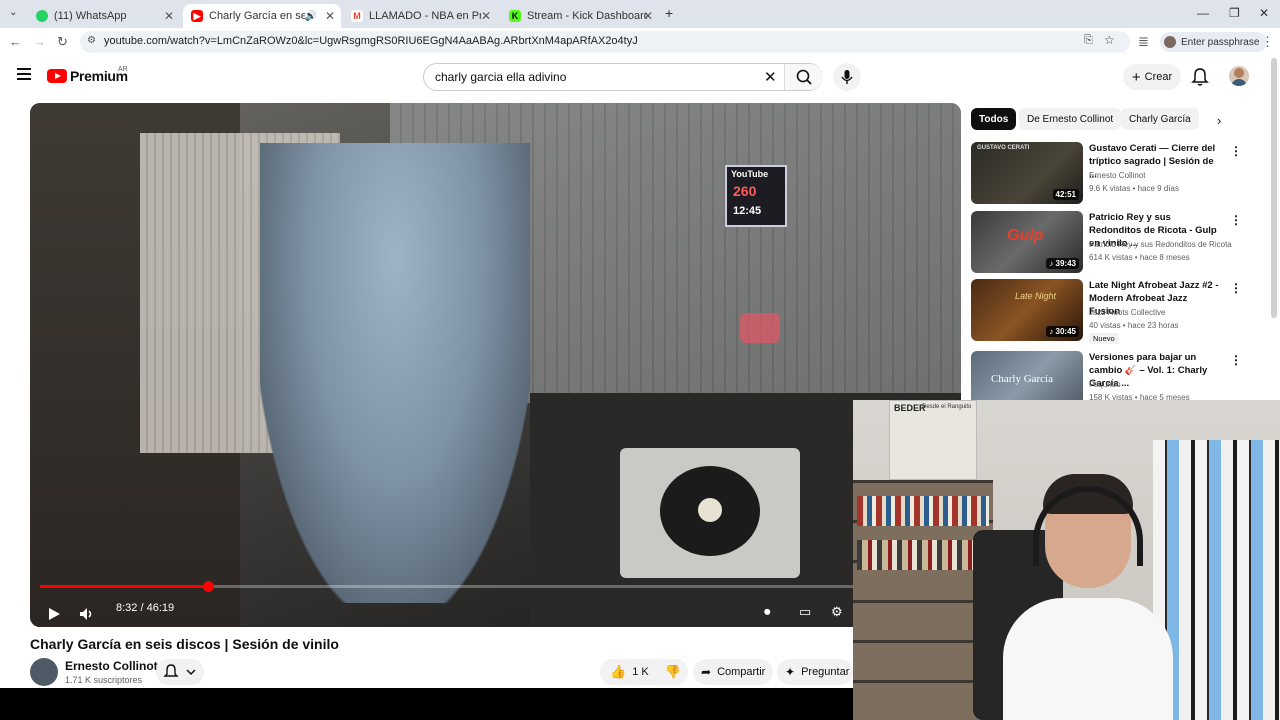 Image resolution: width=1280 pixels, height=720 pixels. Describe the element at coordinates (1160, 244) in the screenshot. I see `rec-channel: Patricio Rey y sus Redonditos de Ricota` at that location.